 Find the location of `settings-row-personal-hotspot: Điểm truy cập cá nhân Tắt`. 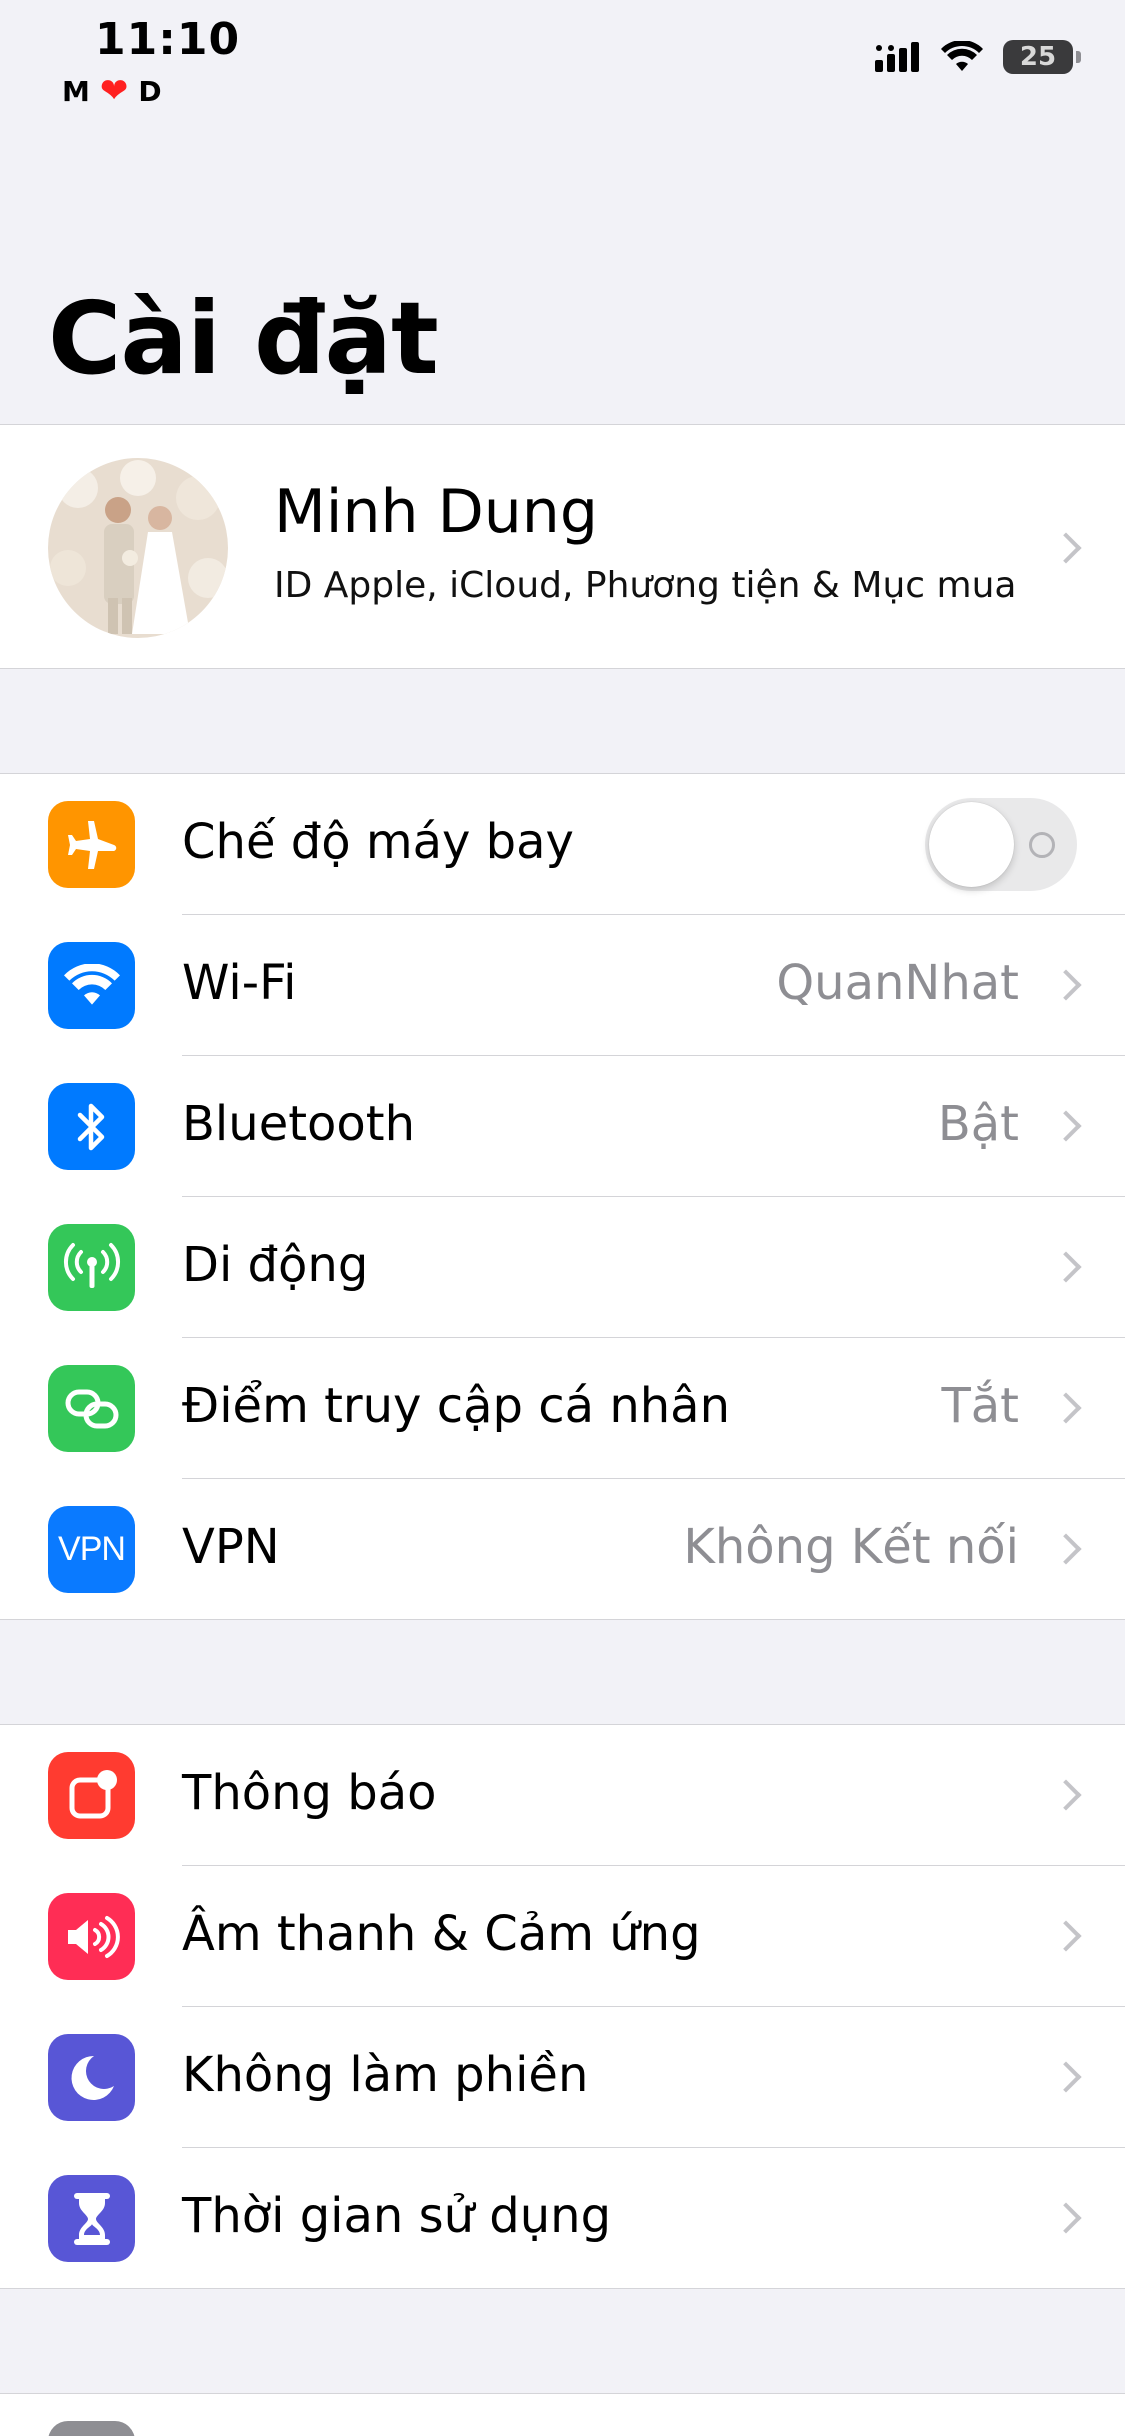

settings-row-personal-hotspot: Điểm truy cập cá nhân Tắt is located at coordinates (562, 1408).